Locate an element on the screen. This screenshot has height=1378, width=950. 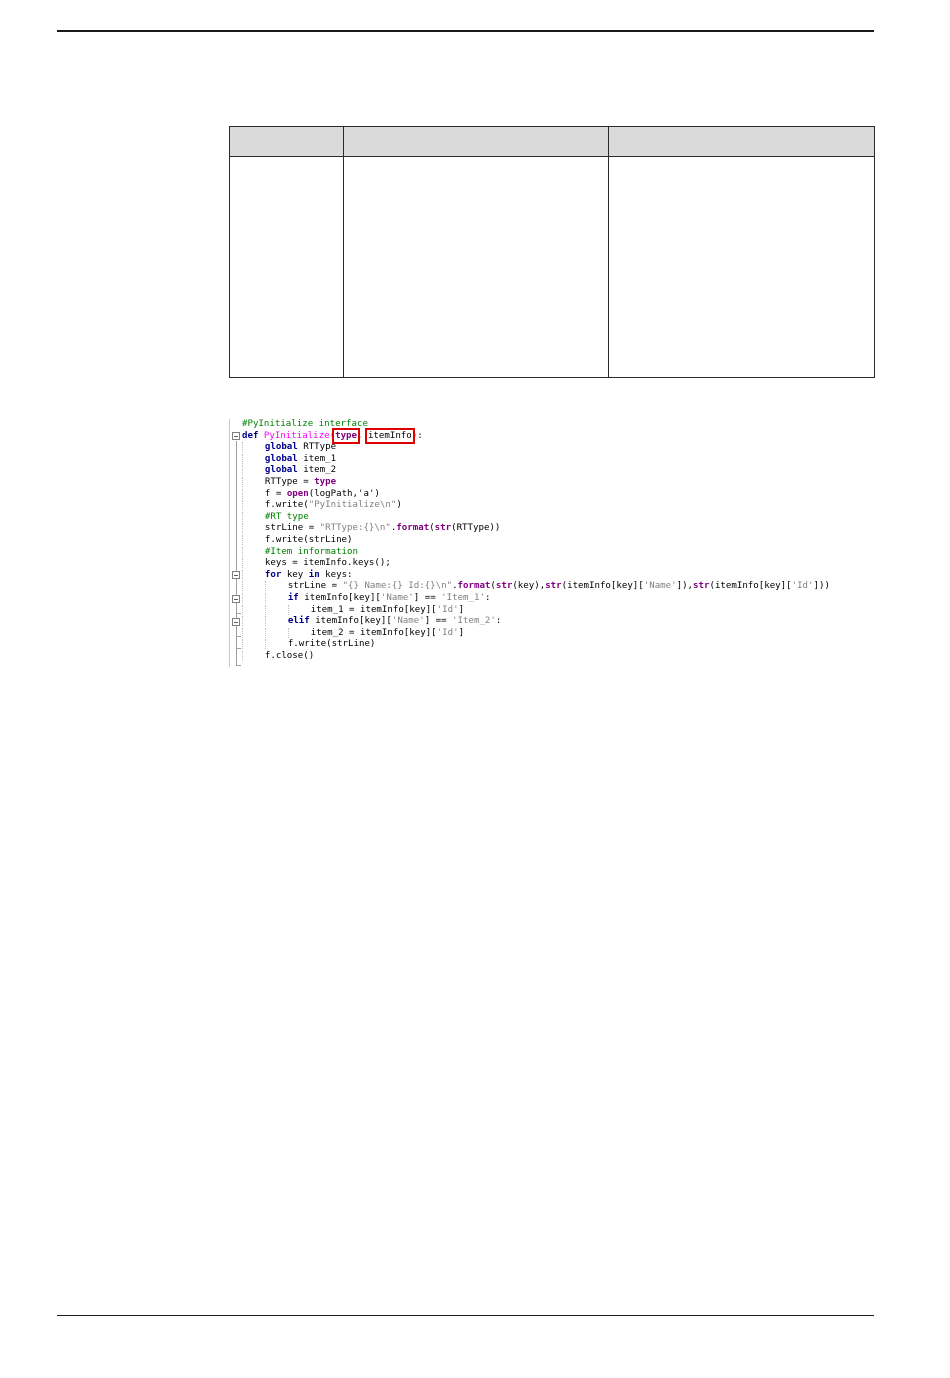
code-line: if itemInfo[key]['Name'] == 'Item_1': is located at coordinates (536, 598).